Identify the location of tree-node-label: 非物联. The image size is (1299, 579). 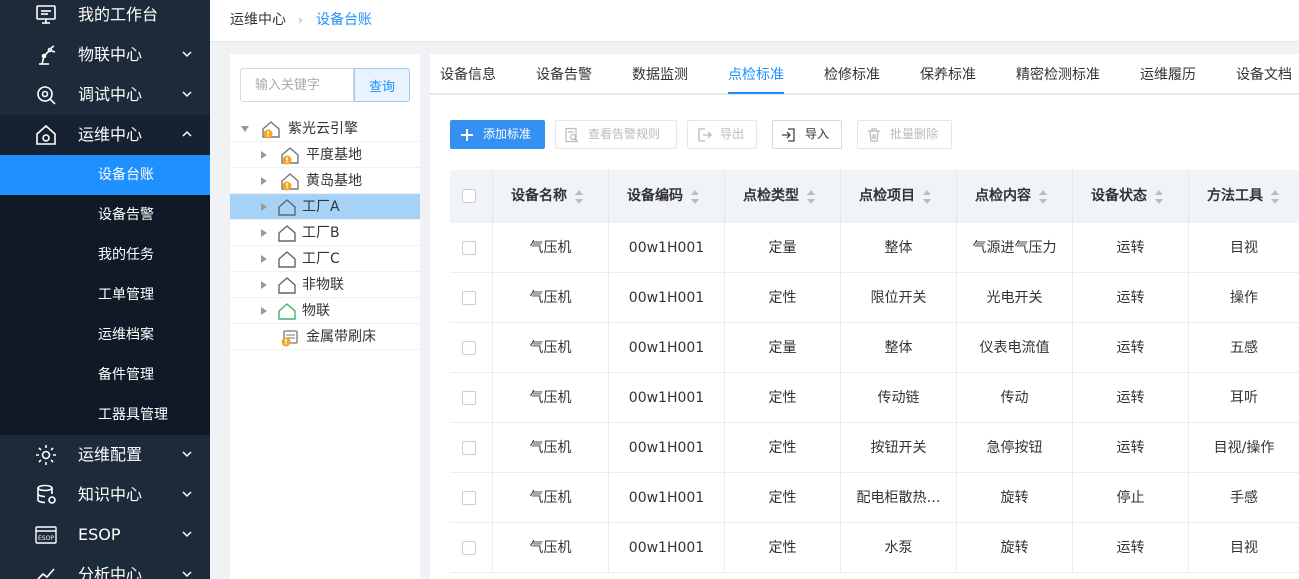
(323, 285).